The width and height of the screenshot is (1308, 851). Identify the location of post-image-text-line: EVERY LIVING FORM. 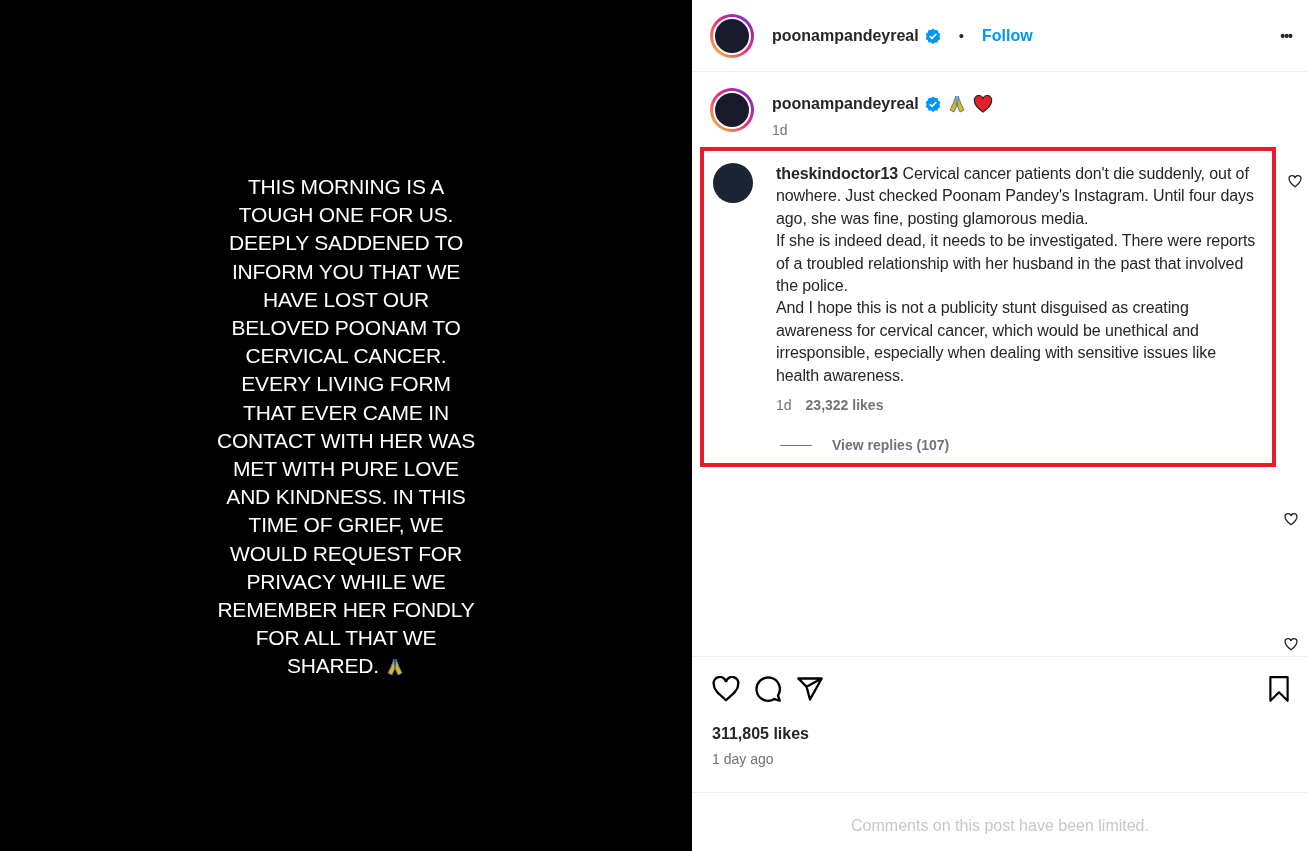
(346, 384).